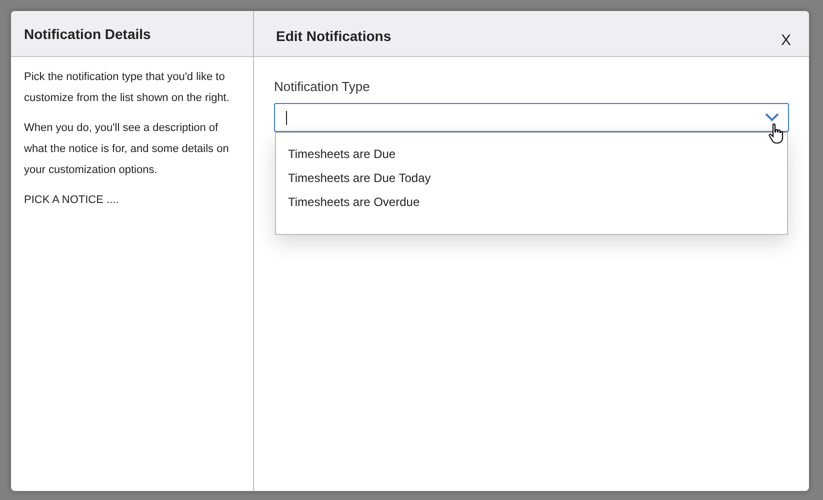 The image size is (823, 500). What do you see at coordinates (322, 86) in the screenshot?
I see `field-label: Notification Type` at bounding box center [322, 86].